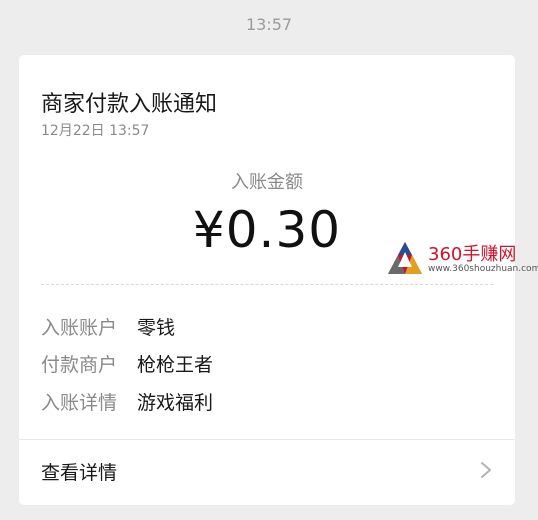 This screenshot has width=538, height=520. I want to click on info-row-account: 入账账户 零钱, so click(108, 326).